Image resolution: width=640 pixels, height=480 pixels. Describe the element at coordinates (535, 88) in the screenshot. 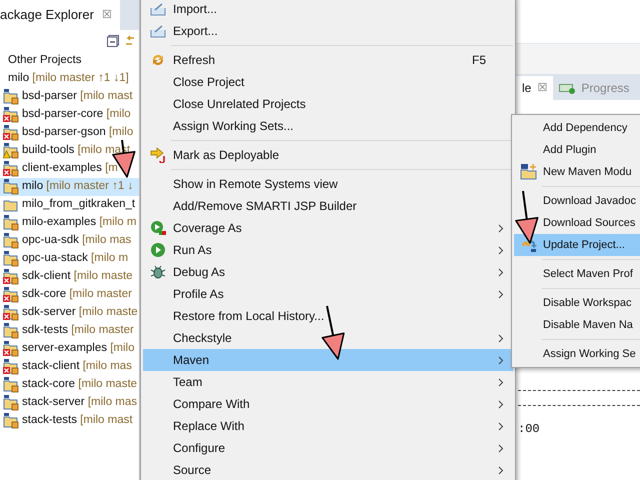

I see `view-tab: le ☒` at that location.